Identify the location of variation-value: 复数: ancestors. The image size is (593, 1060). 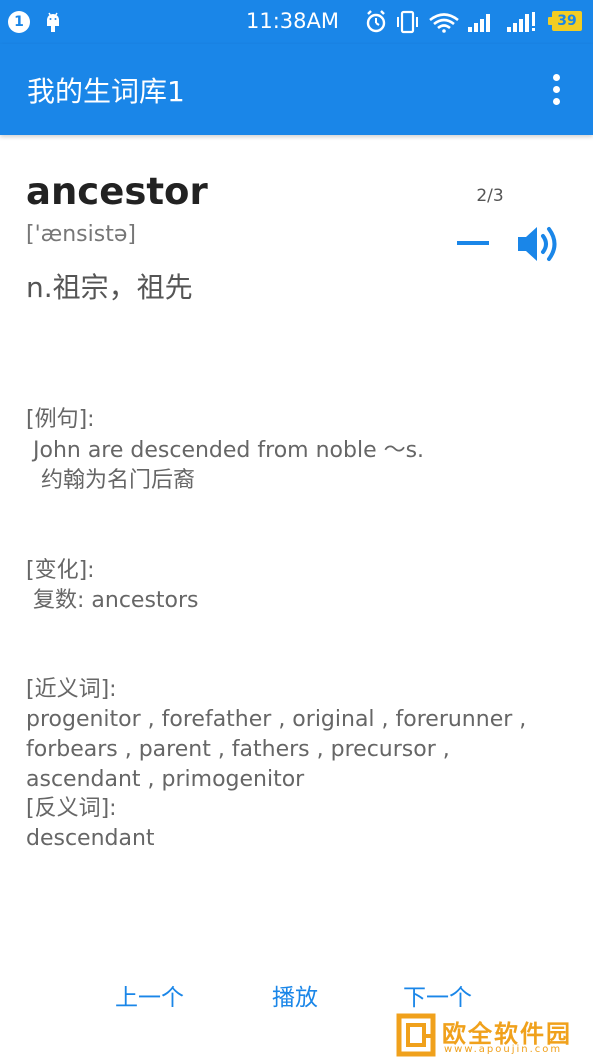
(116, 600).